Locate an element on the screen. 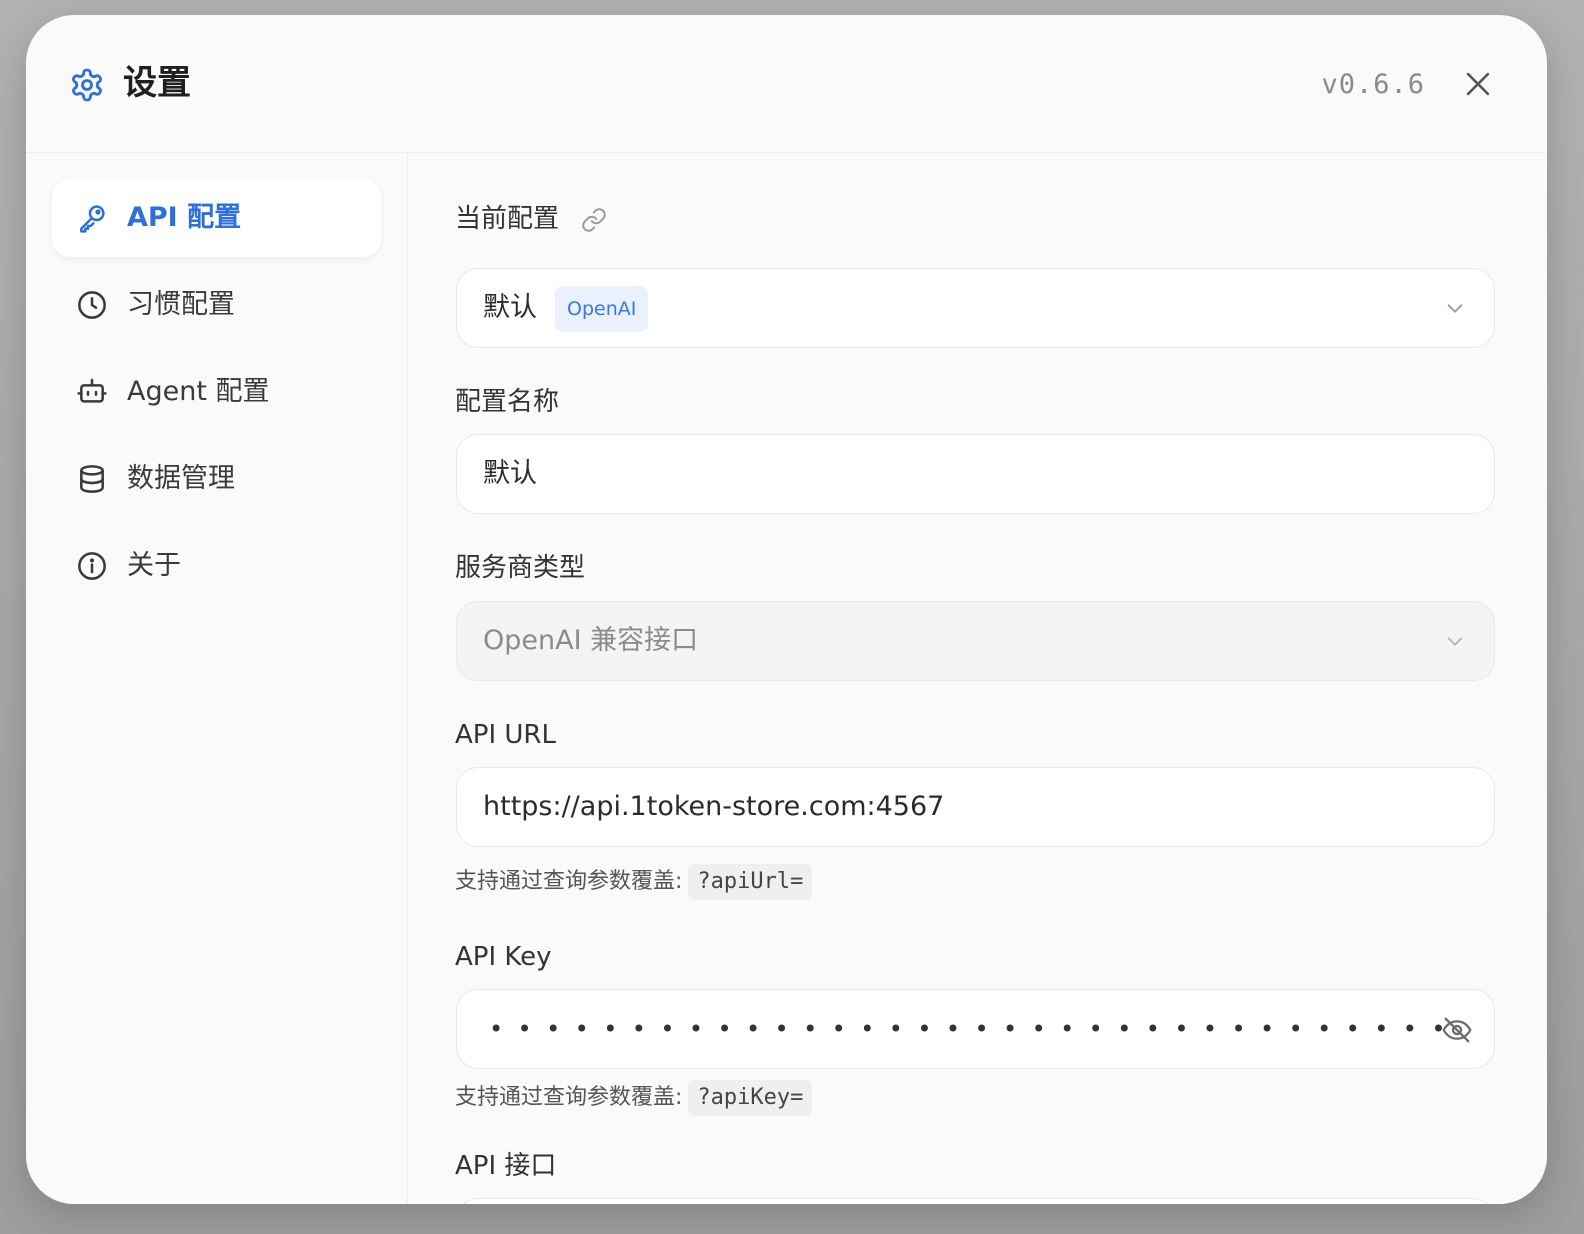 This screenshot has height=1234, width=1584. database-icon is located at coordinates (92, 479).